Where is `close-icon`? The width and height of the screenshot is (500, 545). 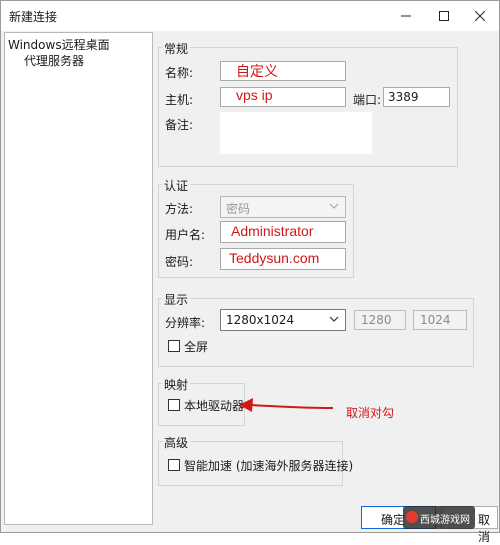 close-icon is located at coordinates (480, 16).